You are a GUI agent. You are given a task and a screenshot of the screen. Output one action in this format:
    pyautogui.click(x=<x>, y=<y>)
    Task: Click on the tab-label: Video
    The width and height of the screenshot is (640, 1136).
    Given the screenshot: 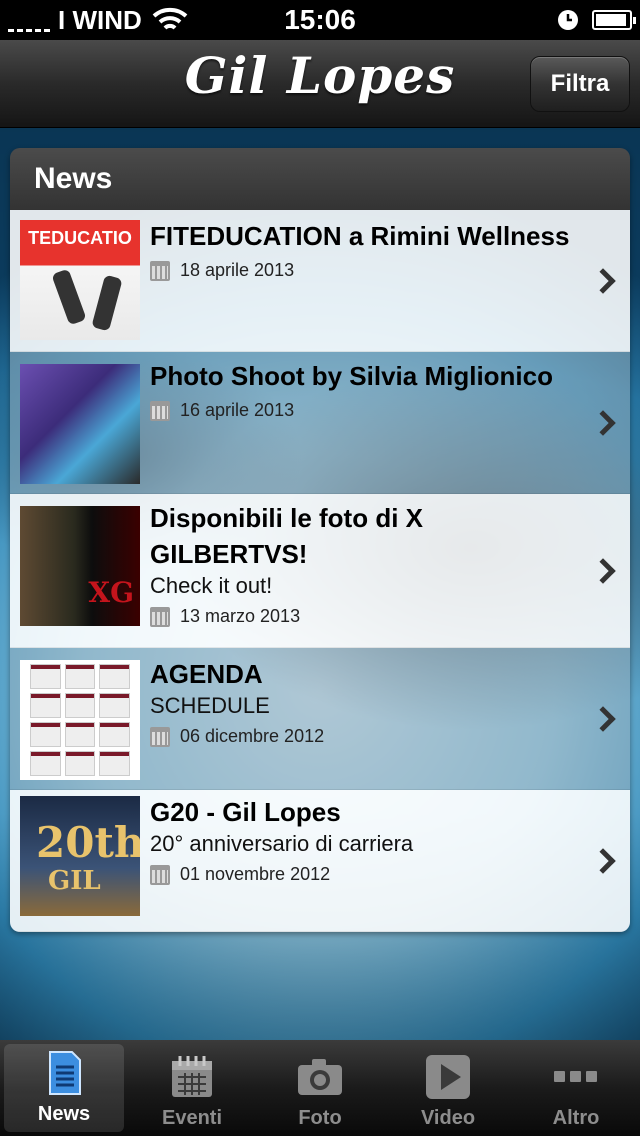 What is the action you would take?
    pyautogui.click(x=448, y=1118)
    